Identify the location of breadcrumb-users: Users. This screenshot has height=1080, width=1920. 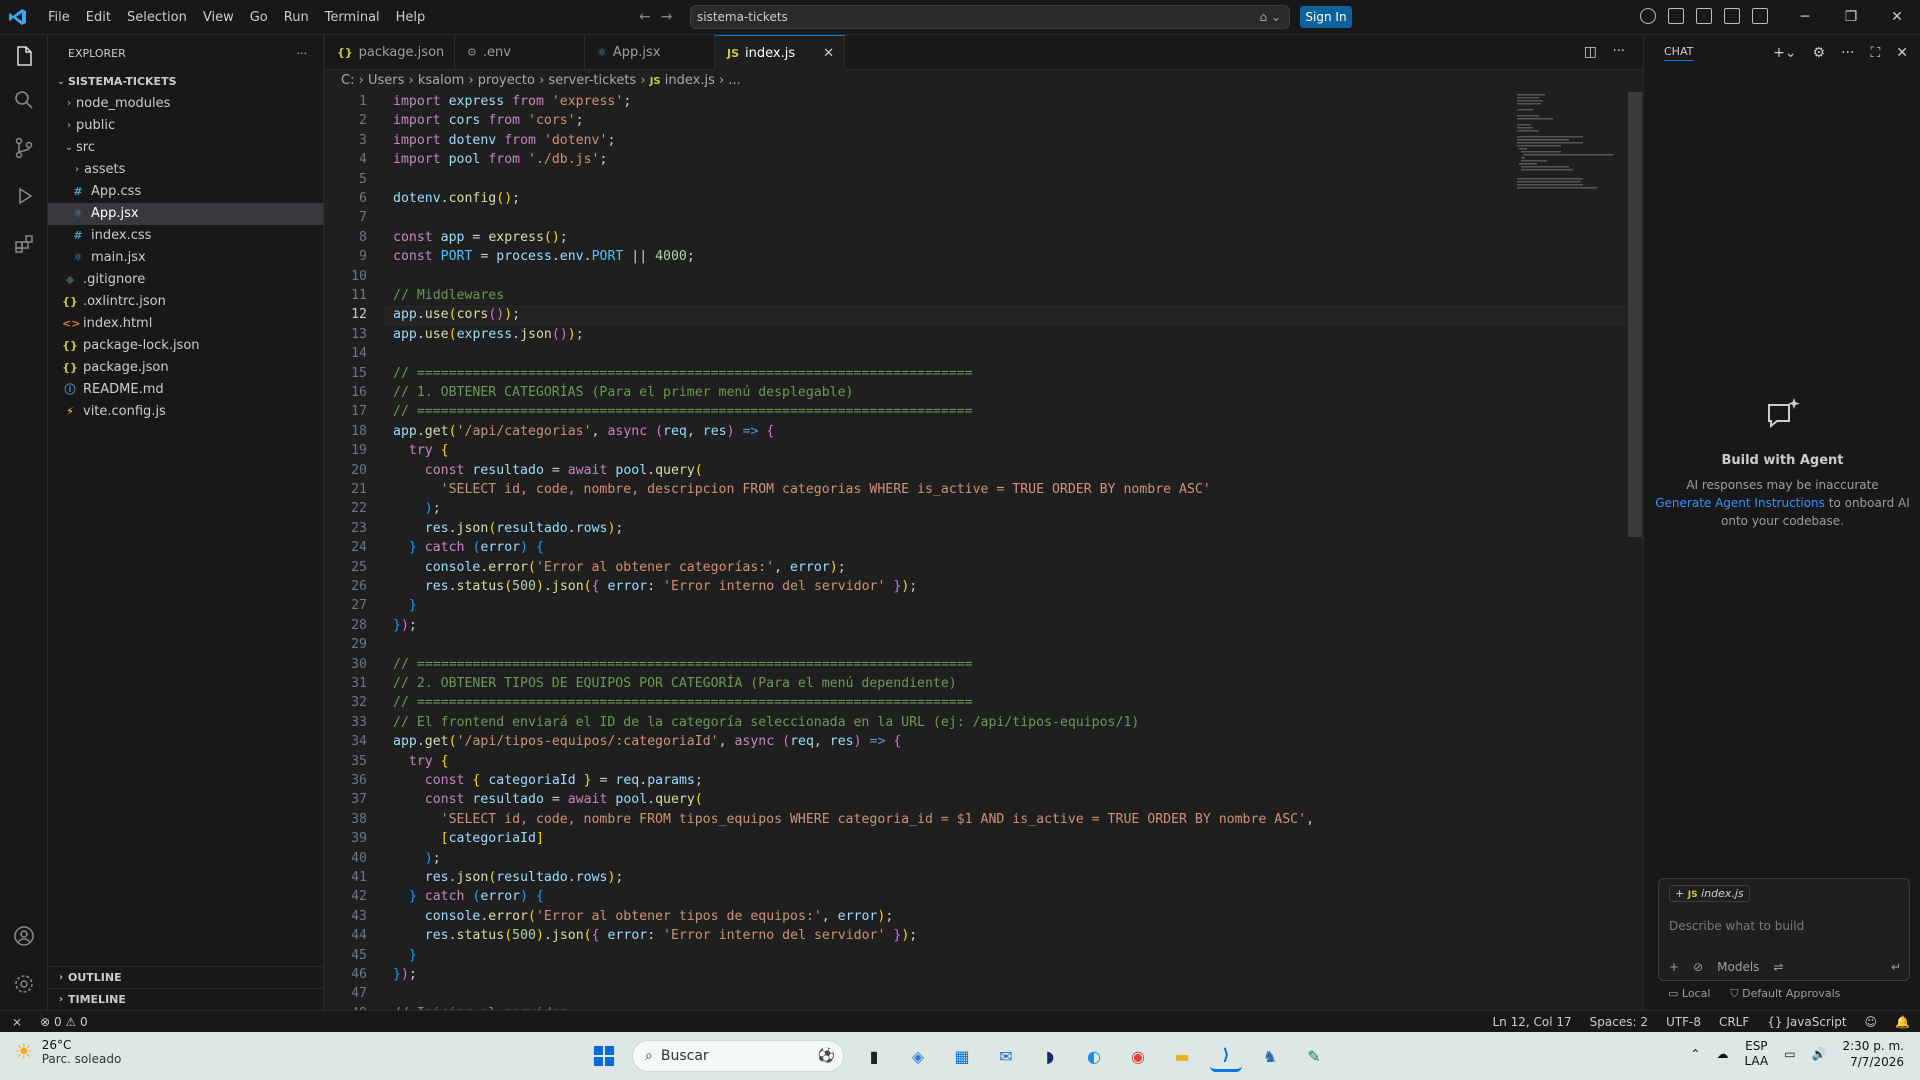
(386, 80).